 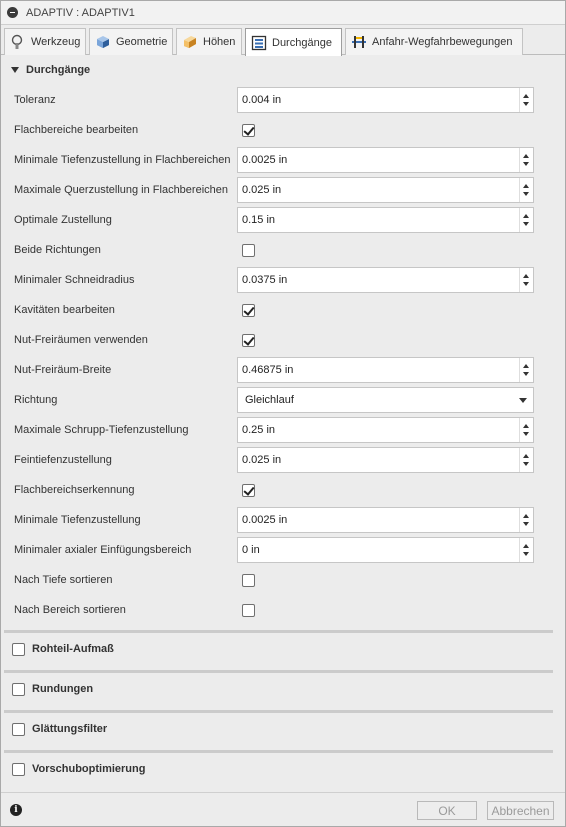 What do you see at coordinates (81, 340) in the screenshot?
I see `nut-freiraeumen-label: Nut-Freiräumen verwenden` at bounding box center [81, 340].